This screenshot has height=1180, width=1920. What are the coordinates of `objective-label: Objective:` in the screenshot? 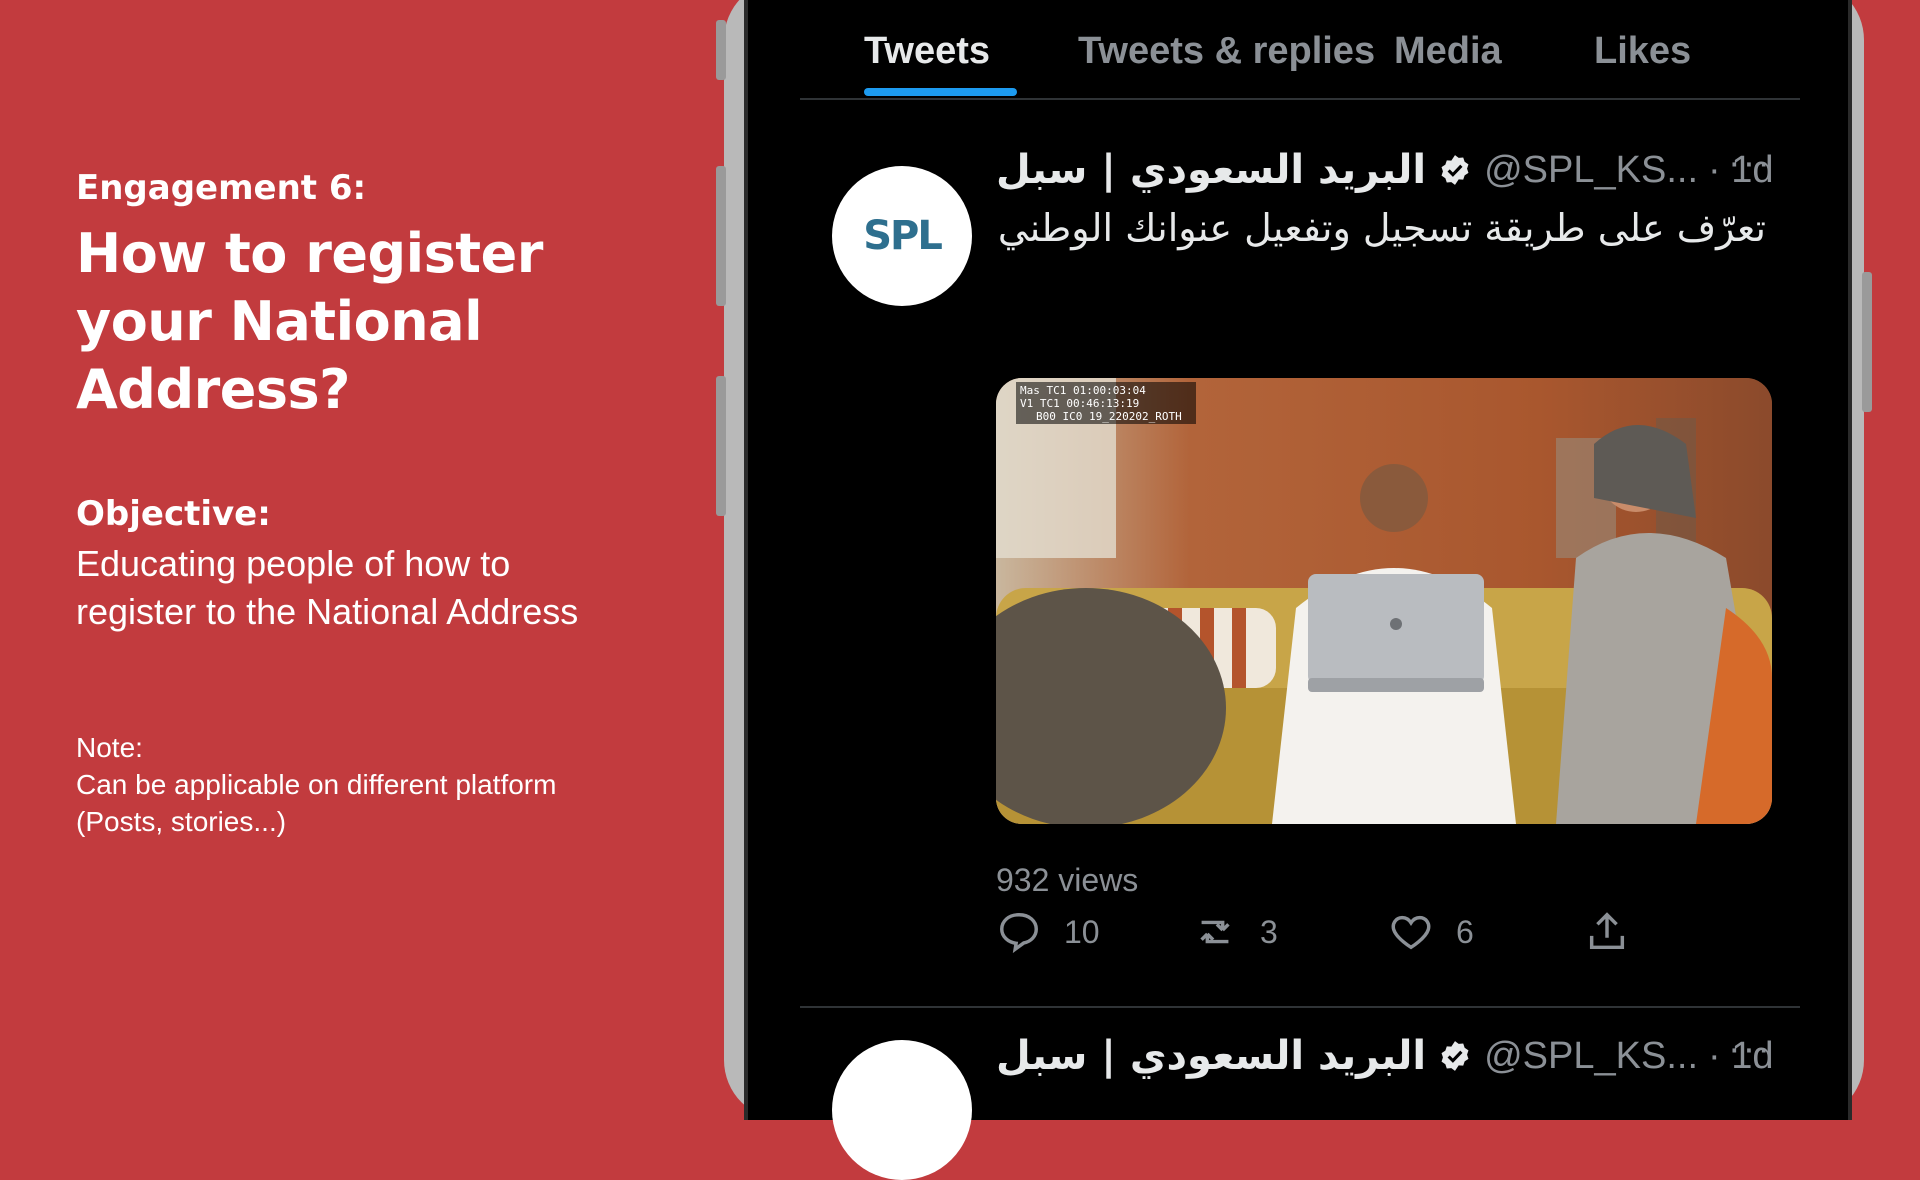 It's located at (173, 514).